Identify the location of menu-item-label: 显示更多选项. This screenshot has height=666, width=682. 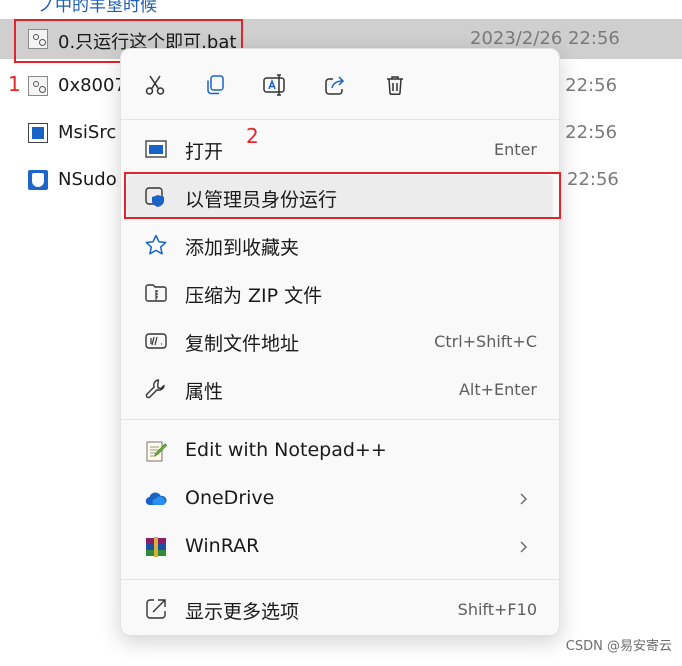
(242, 612).